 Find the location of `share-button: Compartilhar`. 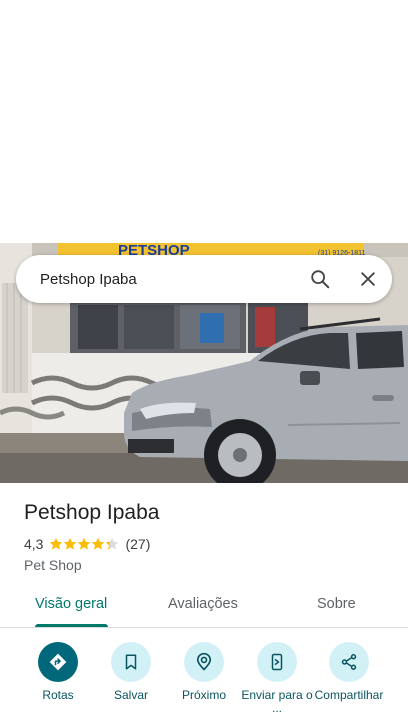

share-button: Compartilhar is located at coordinates (349, 672).